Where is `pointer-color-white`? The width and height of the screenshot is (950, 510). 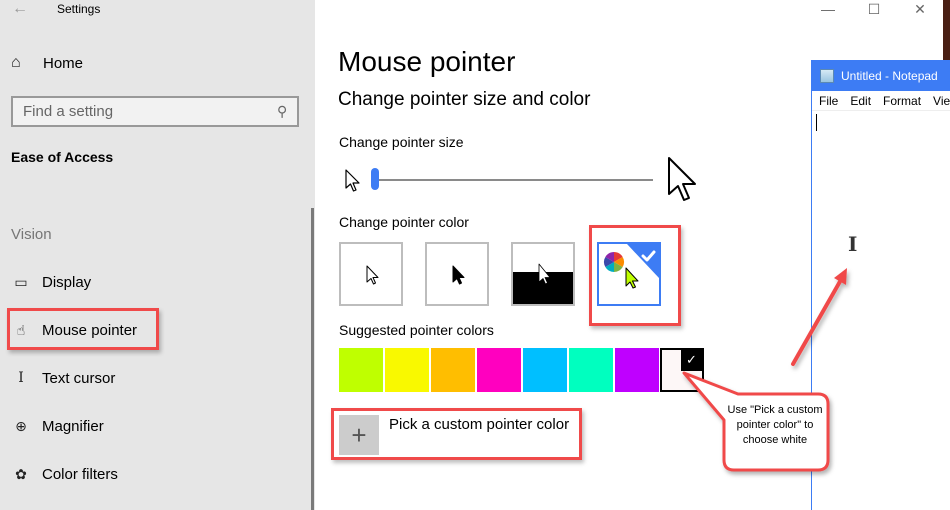 pointer-color-white is located at coordinates (371, 274).